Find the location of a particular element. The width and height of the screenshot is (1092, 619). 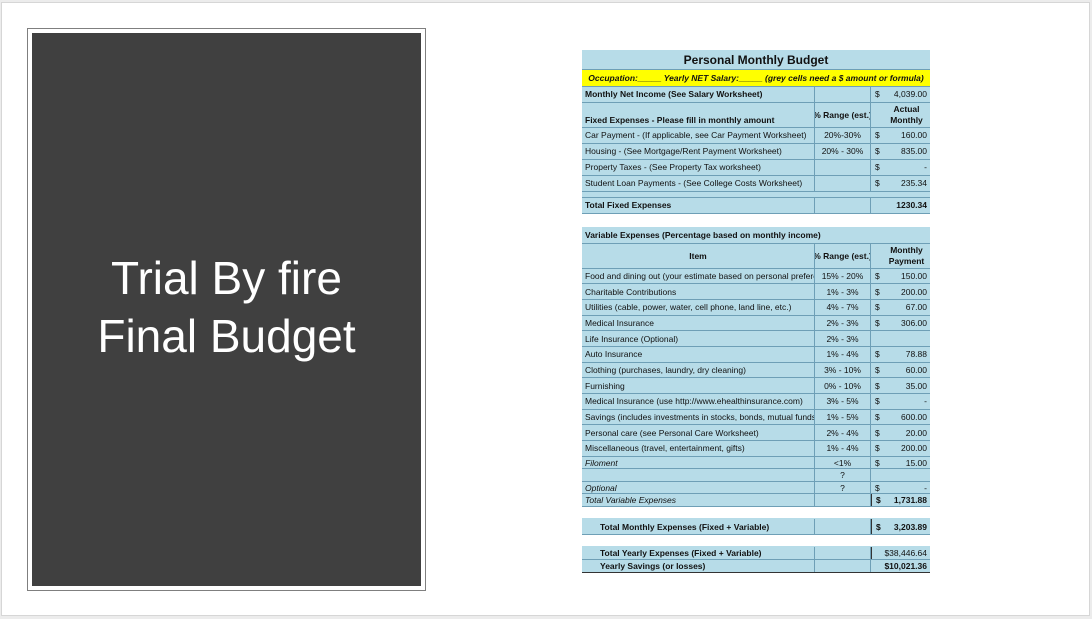

total-fixed-row: Total Fixed Expenses 1230.34 is located at coordinates (756, 205).